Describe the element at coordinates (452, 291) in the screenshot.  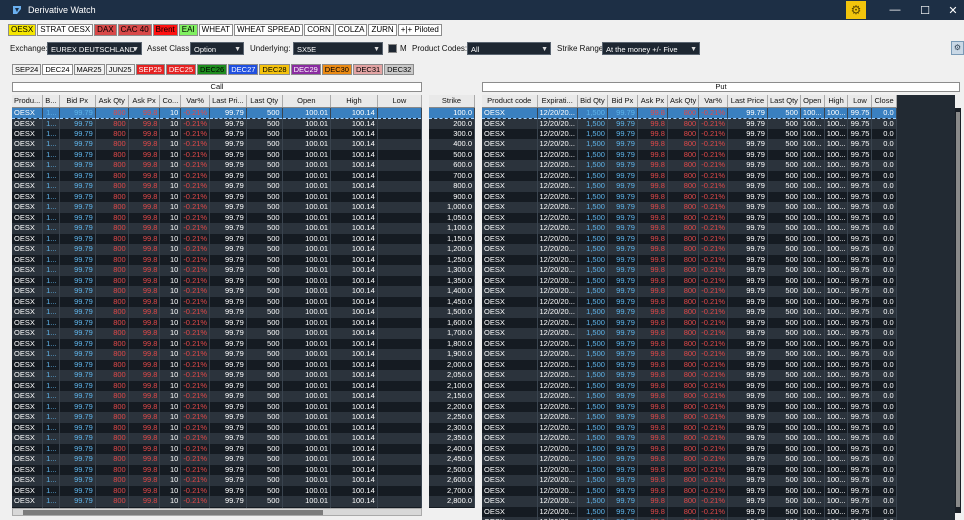
I see `strike-row: 1,400.0` at that location.